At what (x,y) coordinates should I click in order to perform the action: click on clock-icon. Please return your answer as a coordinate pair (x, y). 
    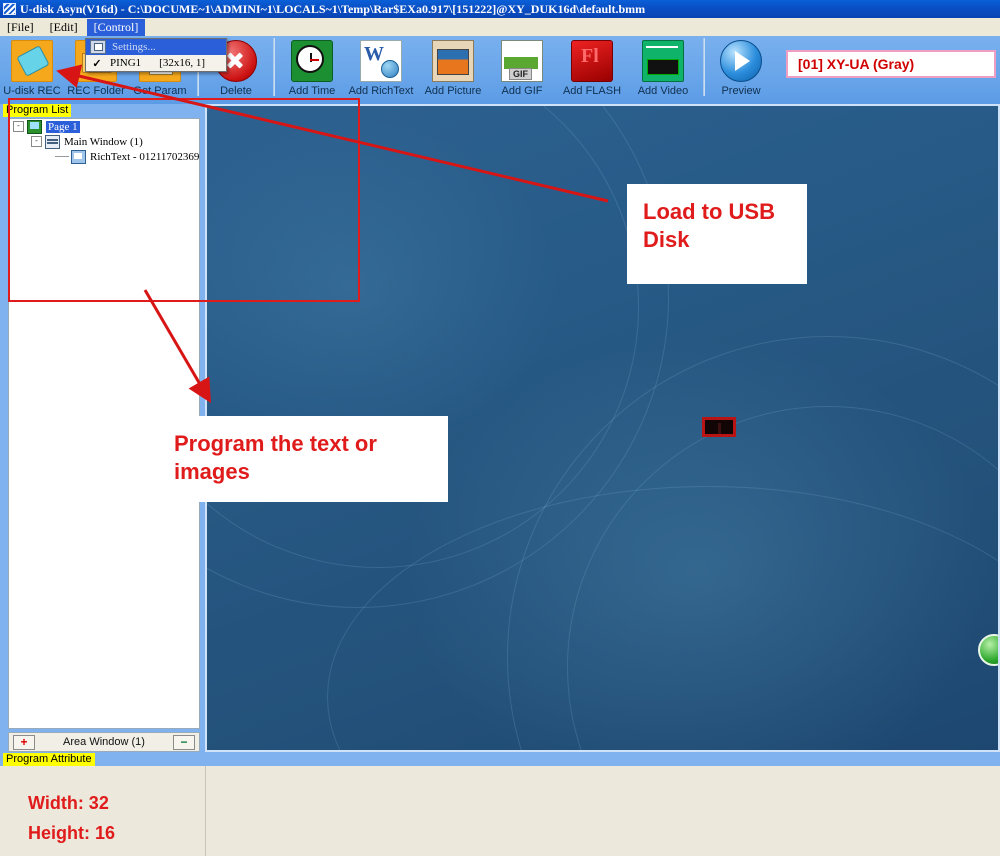
    Looking at the image, I should click on (312, 61).